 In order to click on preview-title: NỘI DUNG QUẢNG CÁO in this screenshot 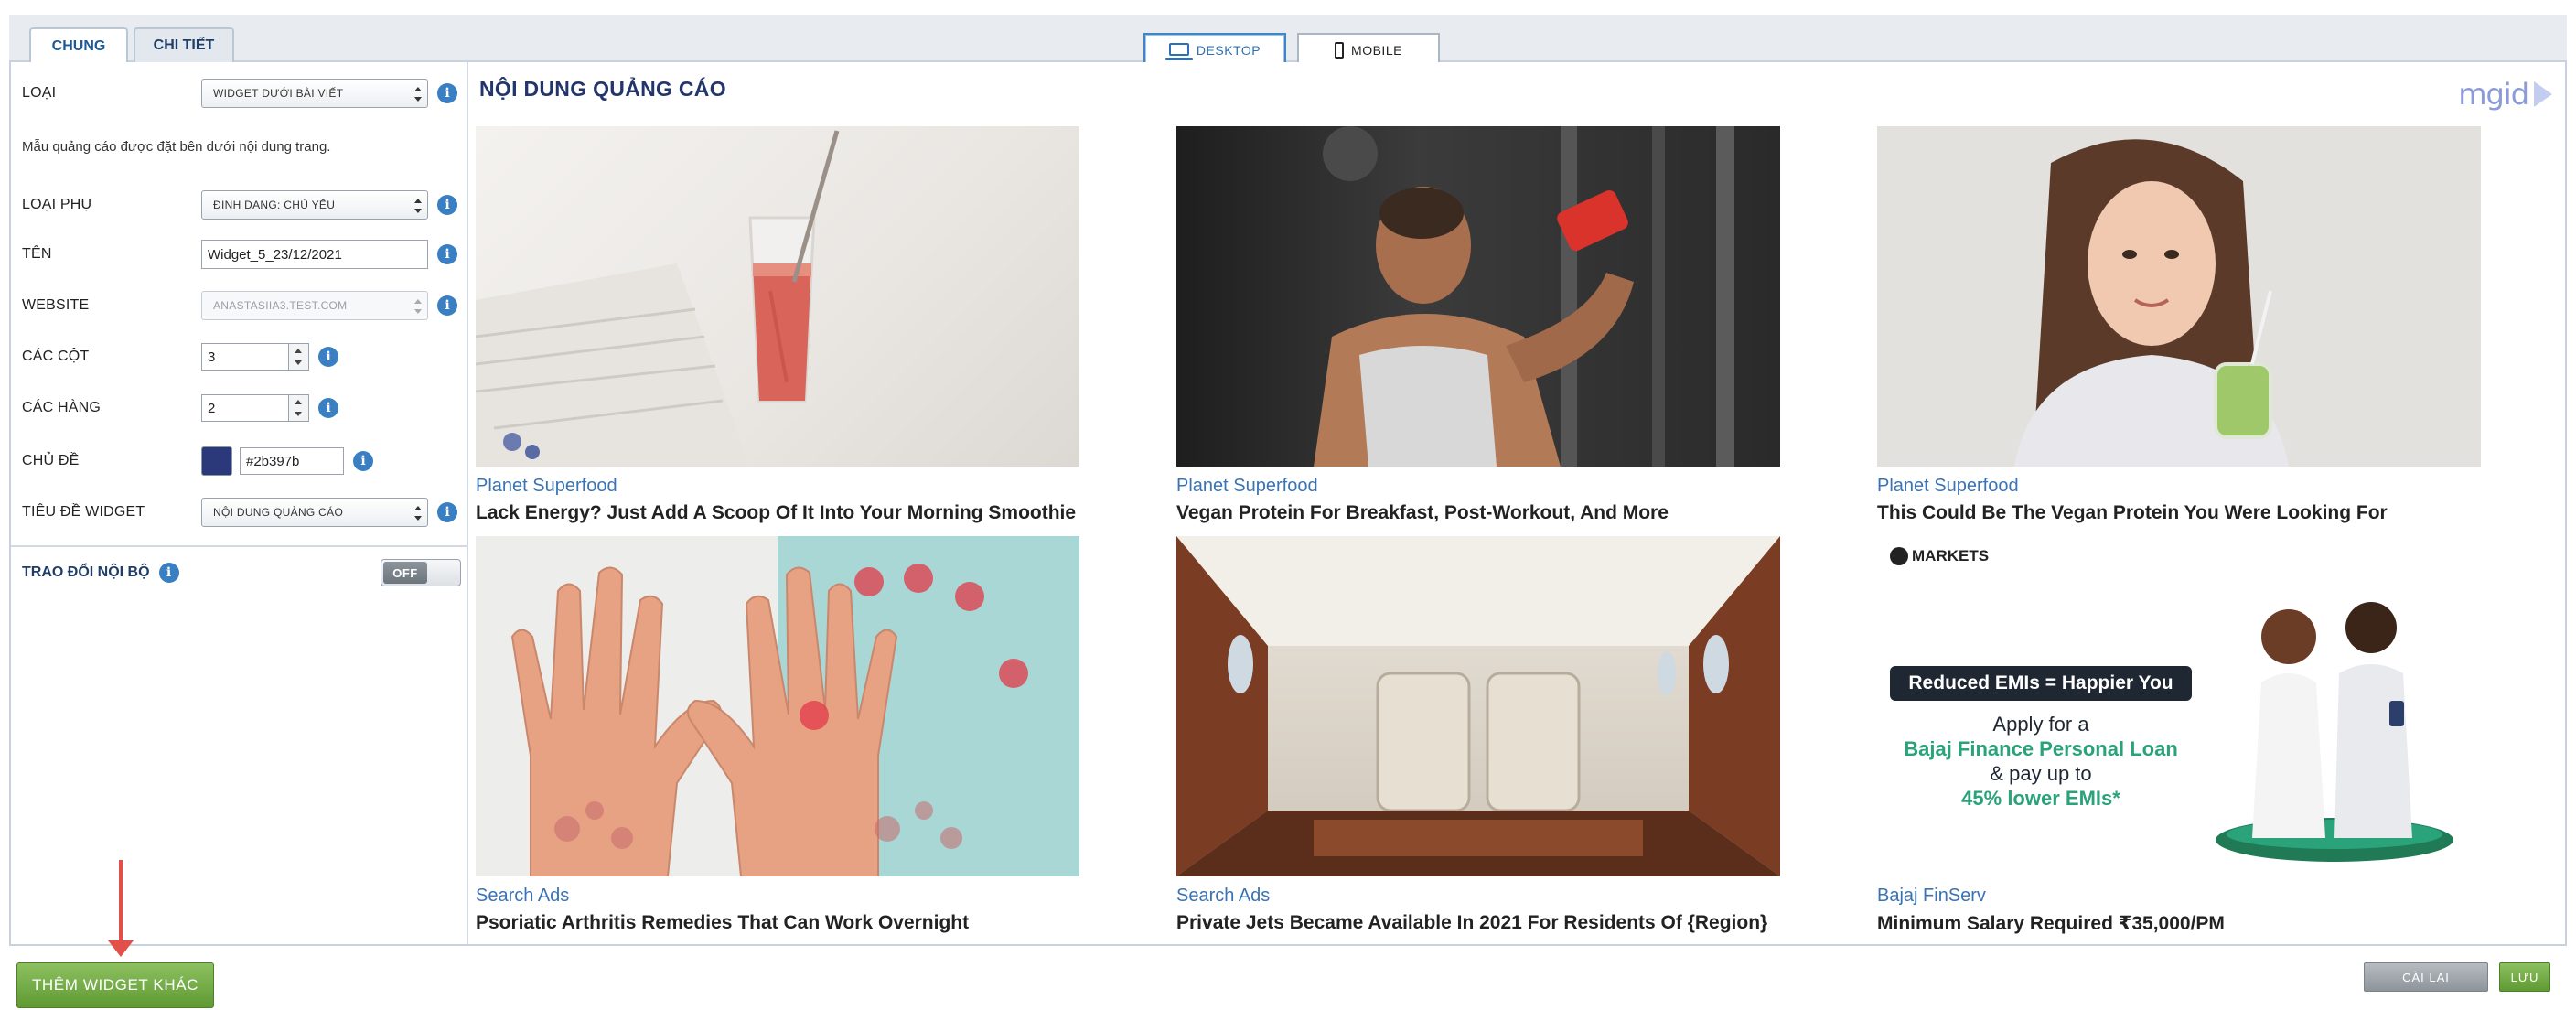, I will do `click(602, 89)`.